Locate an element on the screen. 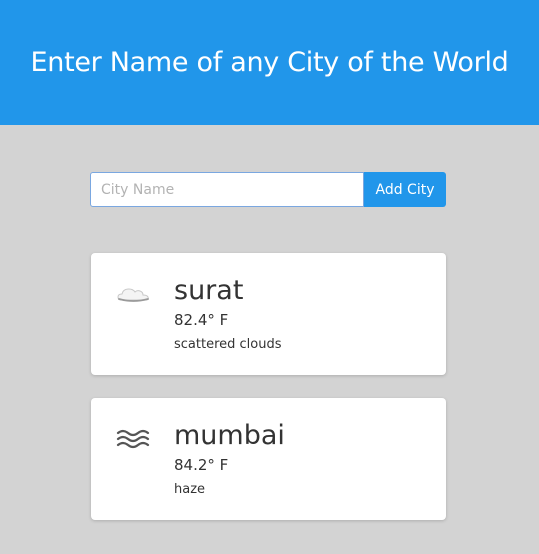  city-name-input is located at coordinates (227, 189).